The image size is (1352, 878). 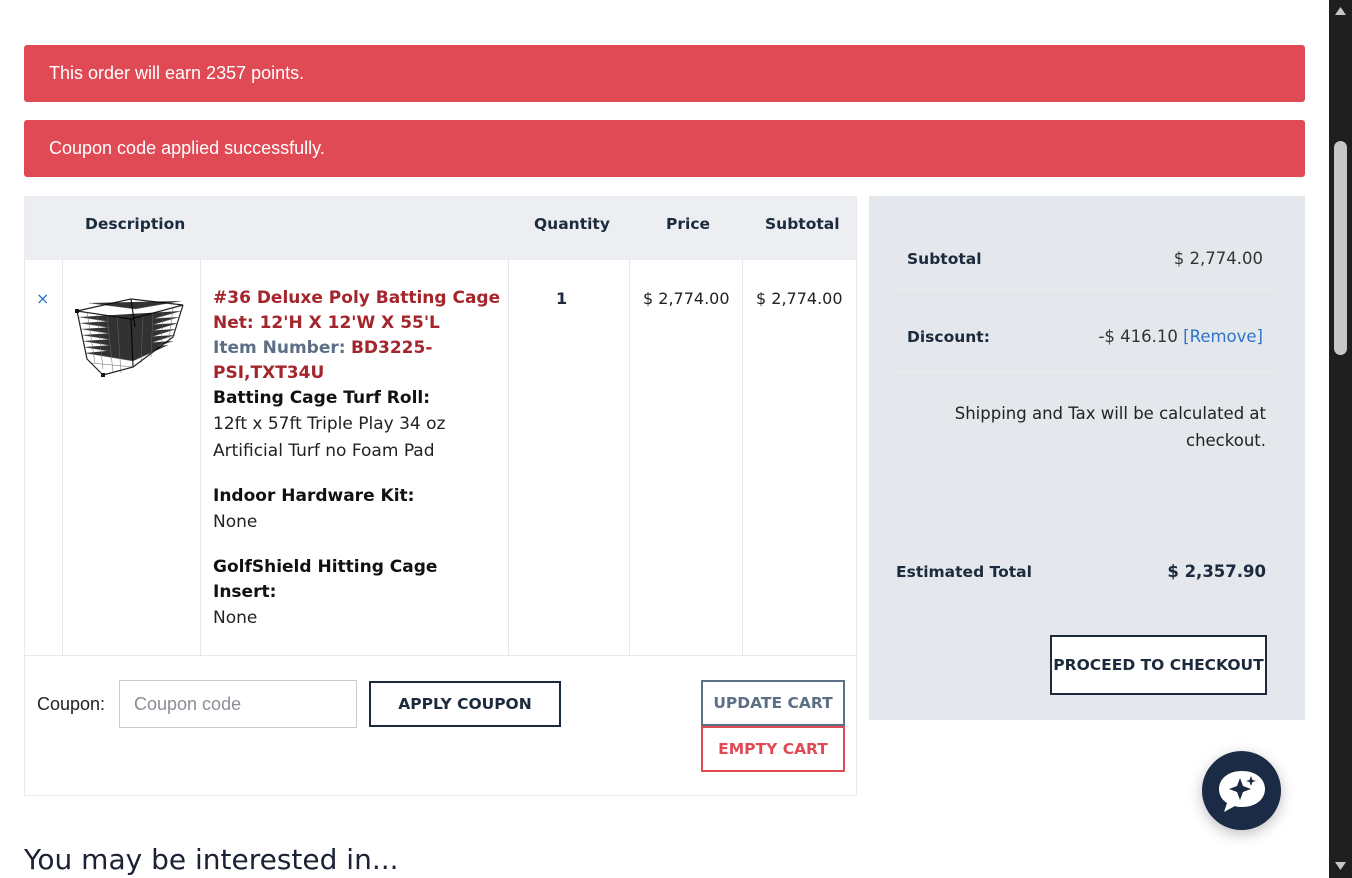 I want to click on proceed-to-checkout-button: PROCEED TO CHECKOUT, so click(x=1158, y=665).